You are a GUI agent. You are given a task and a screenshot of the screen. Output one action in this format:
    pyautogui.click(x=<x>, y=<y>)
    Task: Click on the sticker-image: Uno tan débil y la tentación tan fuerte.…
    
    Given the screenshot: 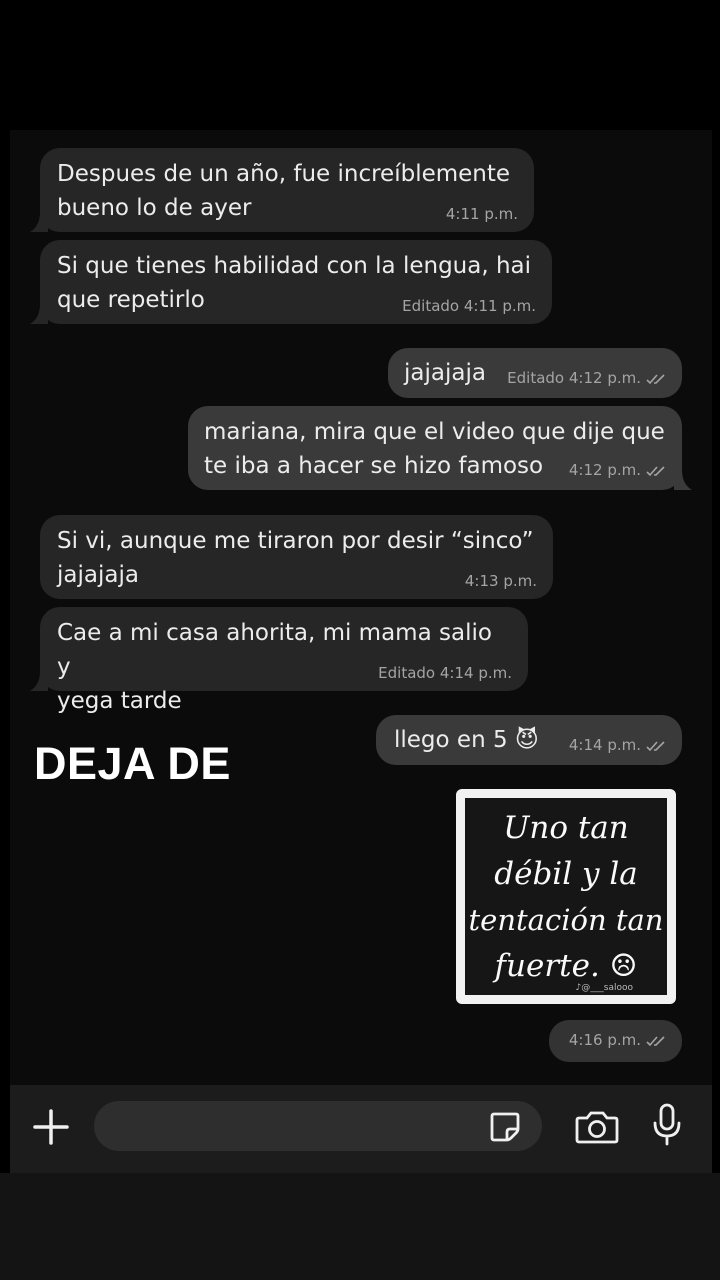 What is the action you would take?
    pyautogui.click(x=566, y=896)
    